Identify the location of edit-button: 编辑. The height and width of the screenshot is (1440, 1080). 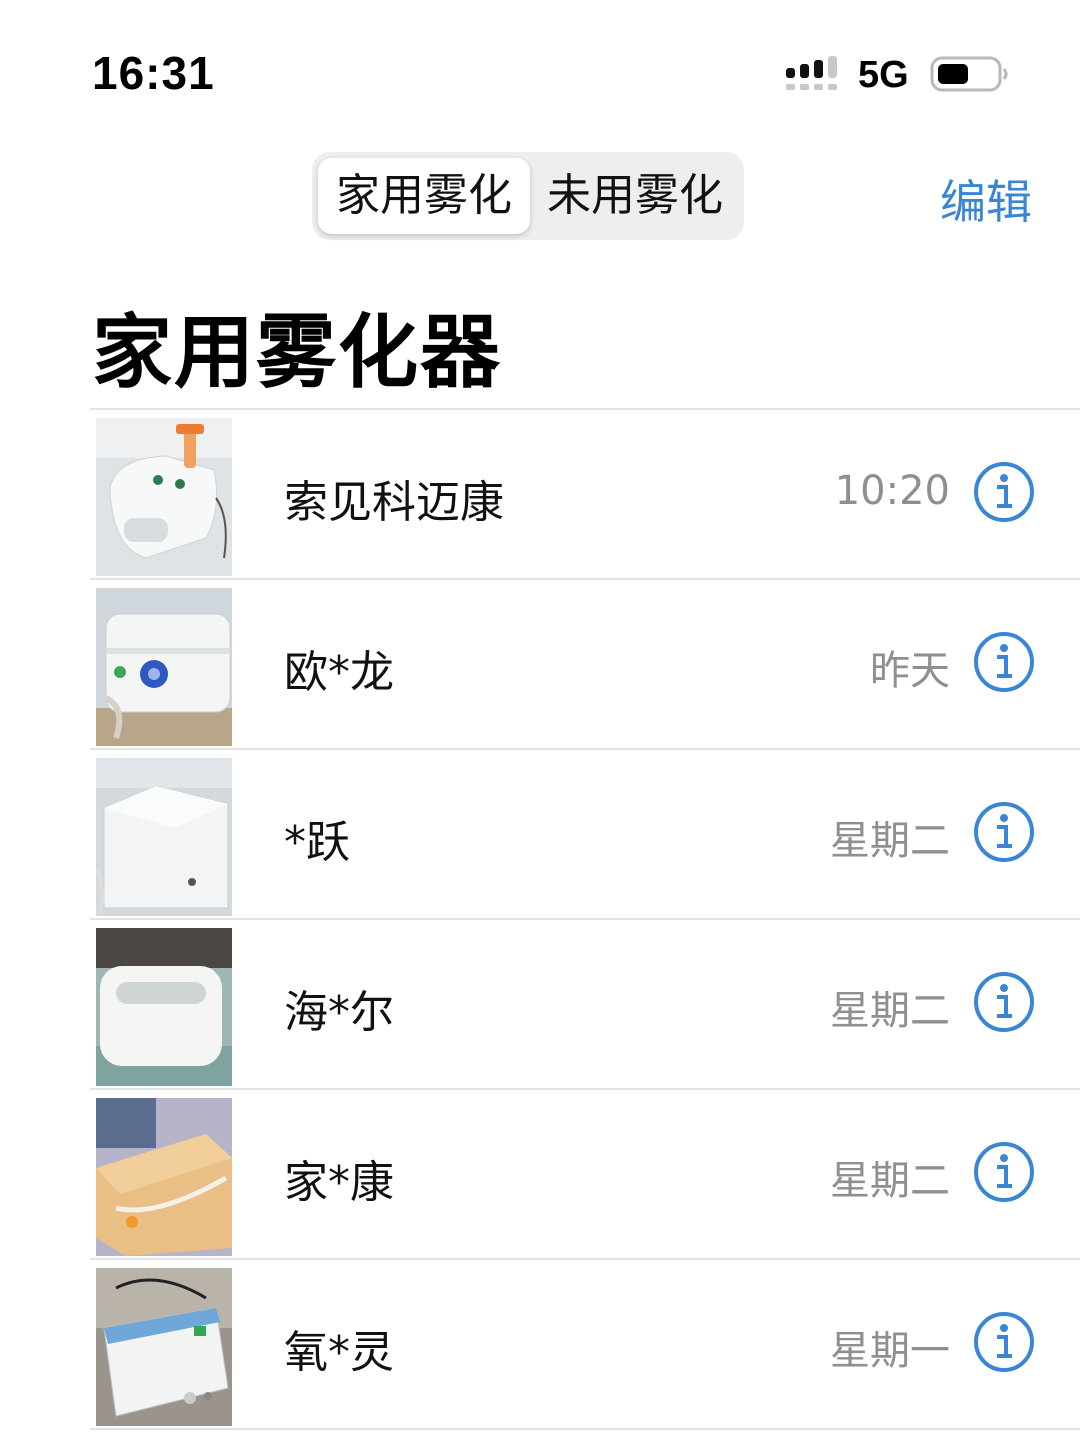
(986, 199).